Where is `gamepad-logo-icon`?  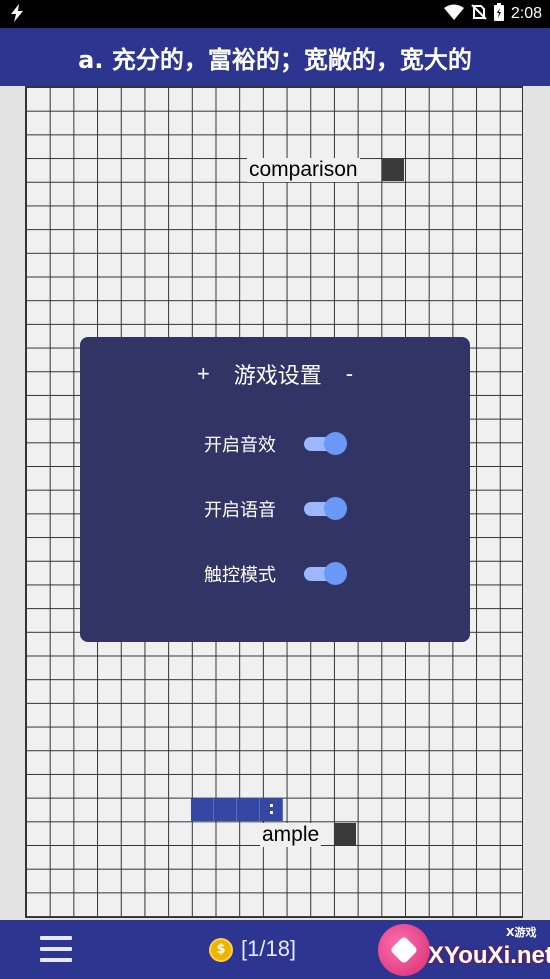
gamepad-logo-icon is located at coordinates (404, 950).